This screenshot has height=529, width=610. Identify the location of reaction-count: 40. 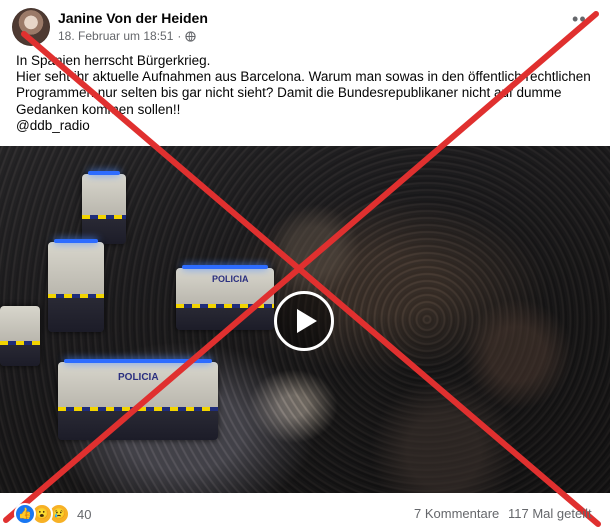
(84, 514).